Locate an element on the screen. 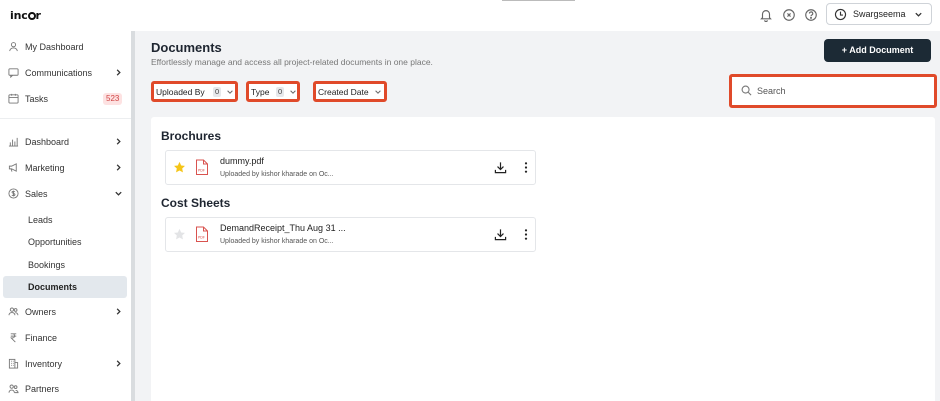  megaphone-icon is located at coordinates (12, 167).